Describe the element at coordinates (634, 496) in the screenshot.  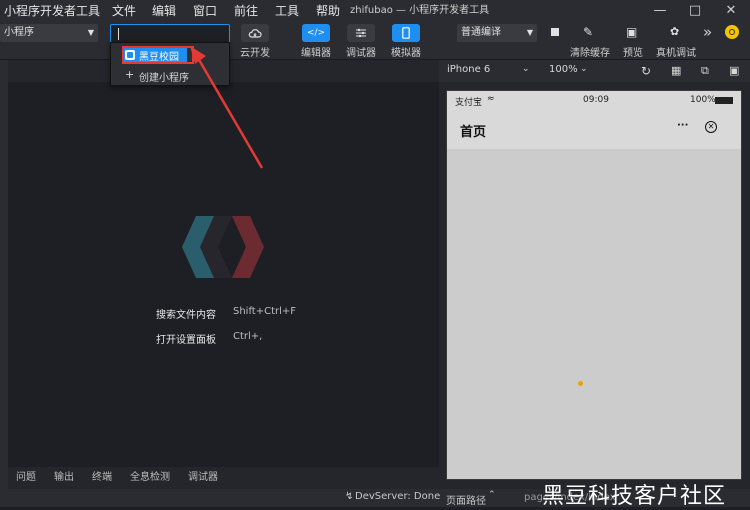
I see `watermark-text: 黑豆科技客户社区` at that location.